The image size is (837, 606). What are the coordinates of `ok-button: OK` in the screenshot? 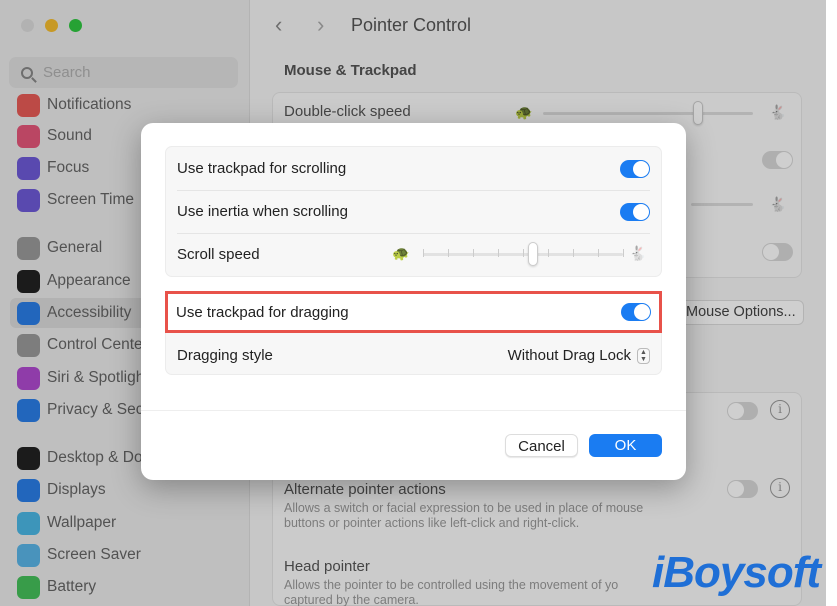 It's located at (625, 445).